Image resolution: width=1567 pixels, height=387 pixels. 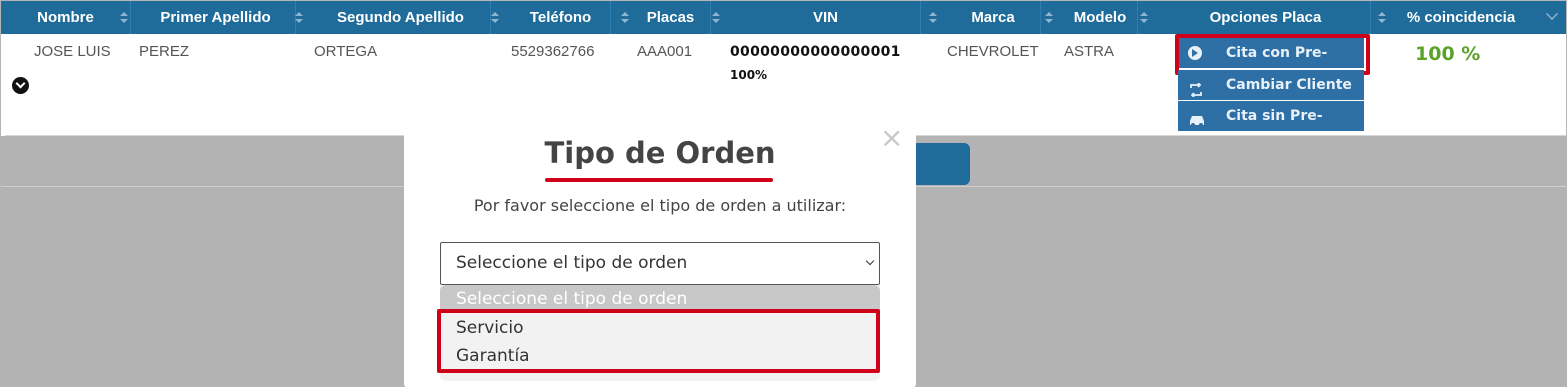 I want to click on col-header-vin: VIN, so click(x=826, y=17).